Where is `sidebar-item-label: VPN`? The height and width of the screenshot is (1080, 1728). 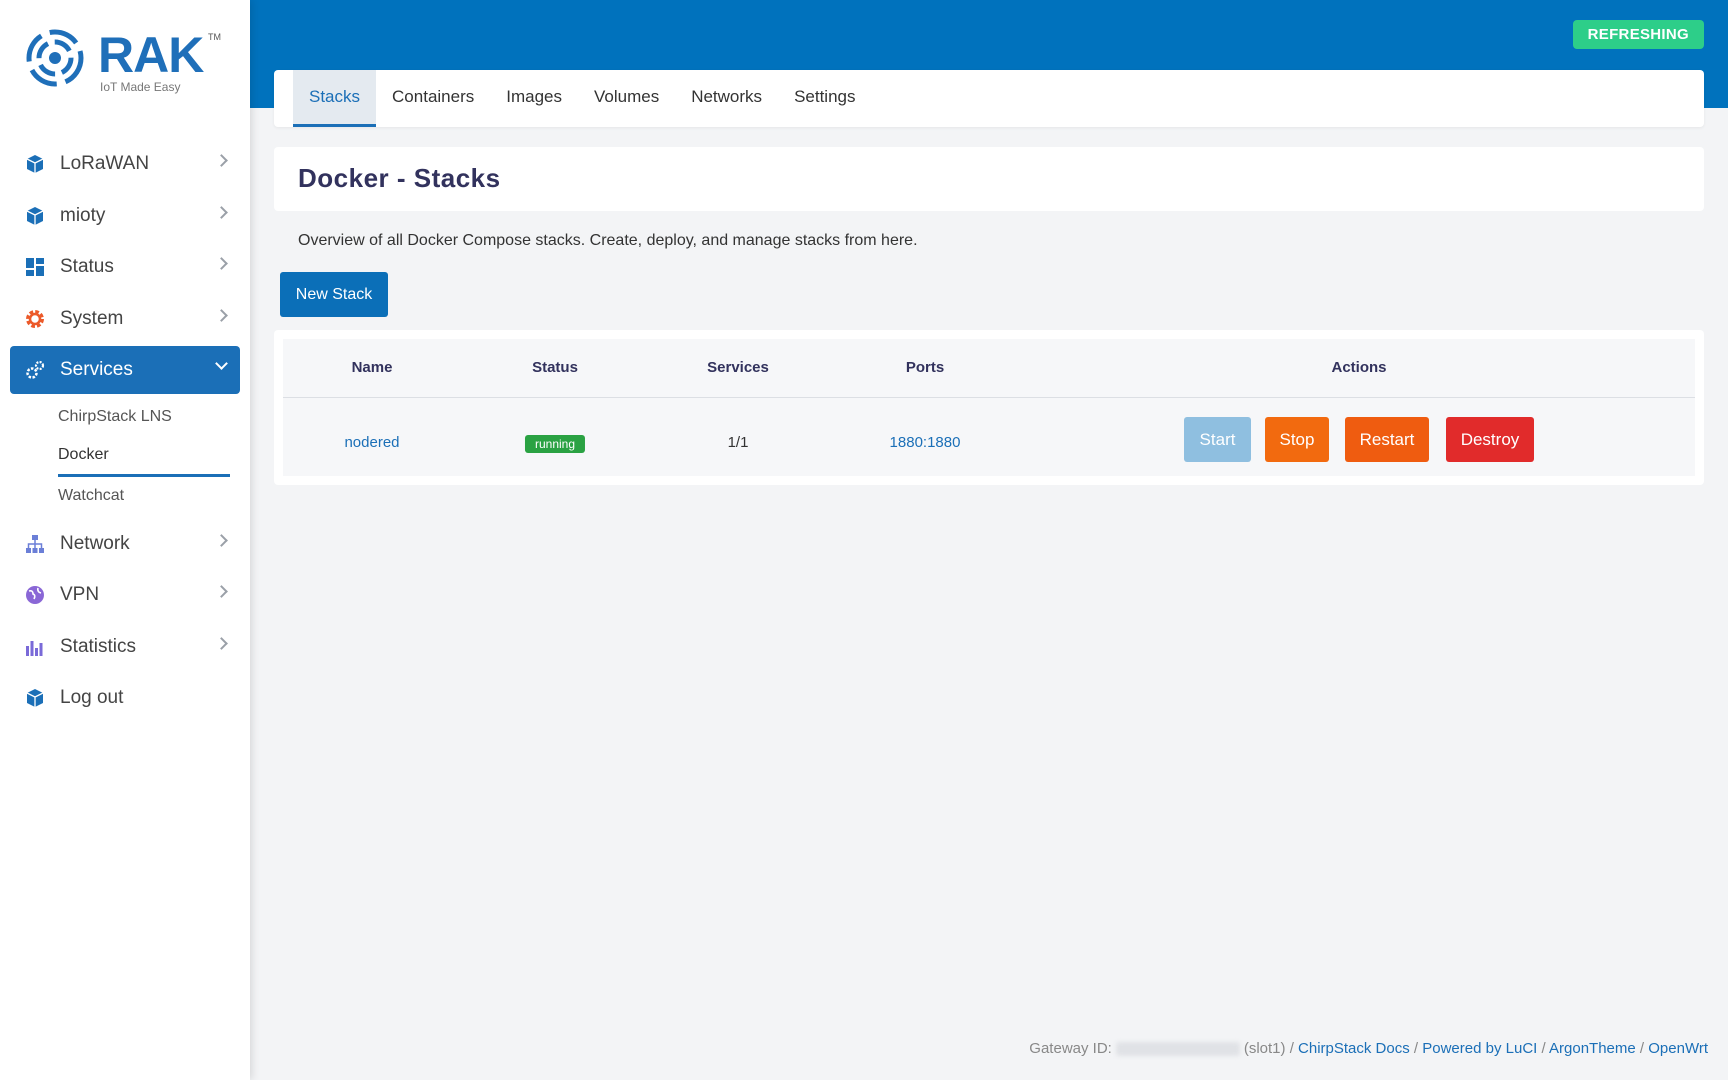 sidebar-item-label: VPN is located at coordinates (80, 594).